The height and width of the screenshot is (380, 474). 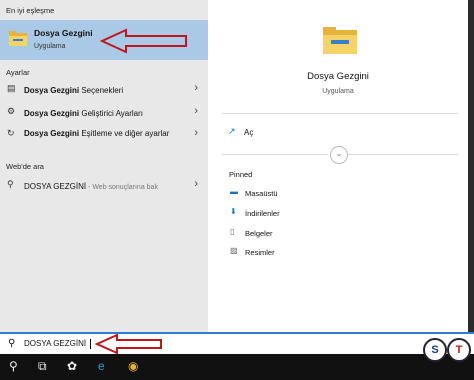 I want to click on edge-browser-icon: e, so click(x=101, y=366).